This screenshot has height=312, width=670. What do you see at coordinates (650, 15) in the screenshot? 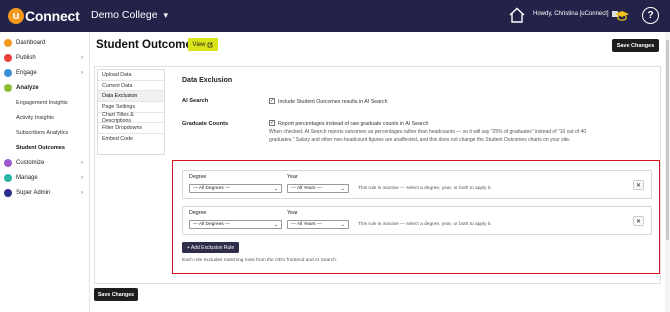
I see `help-icon: ?` at bounding box center [650, 15].